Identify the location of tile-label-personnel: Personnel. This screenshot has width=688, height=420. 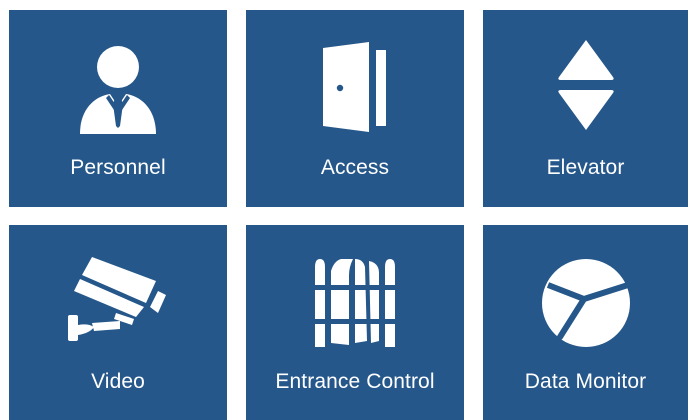
(118, 167).